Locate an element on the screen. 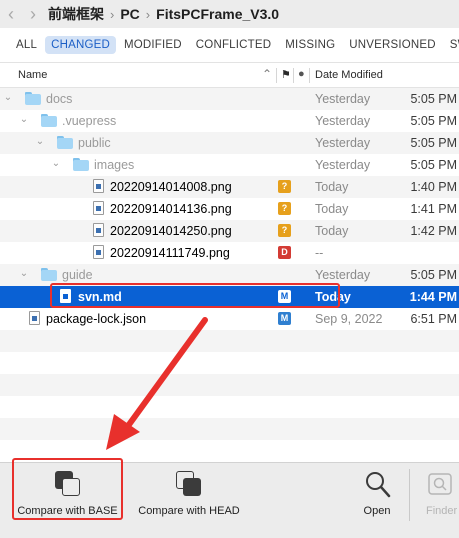 This screenshot has width=459, height=538. list-item: ⌄ images Yesterday 5:05 PM is located at coordinates (229, 165).